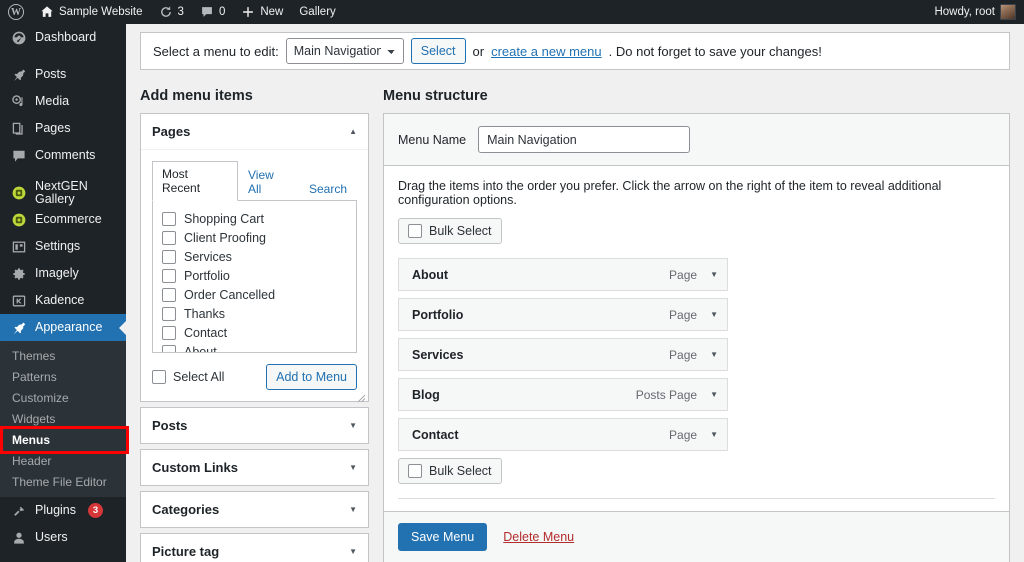 The width and height of the screenshot is (1024, 562). What do you see at coordinates (63, 37) in the screenshot?
I see `sidebar-item-dashboard: Dashboard` at bounding box center [63, 37].